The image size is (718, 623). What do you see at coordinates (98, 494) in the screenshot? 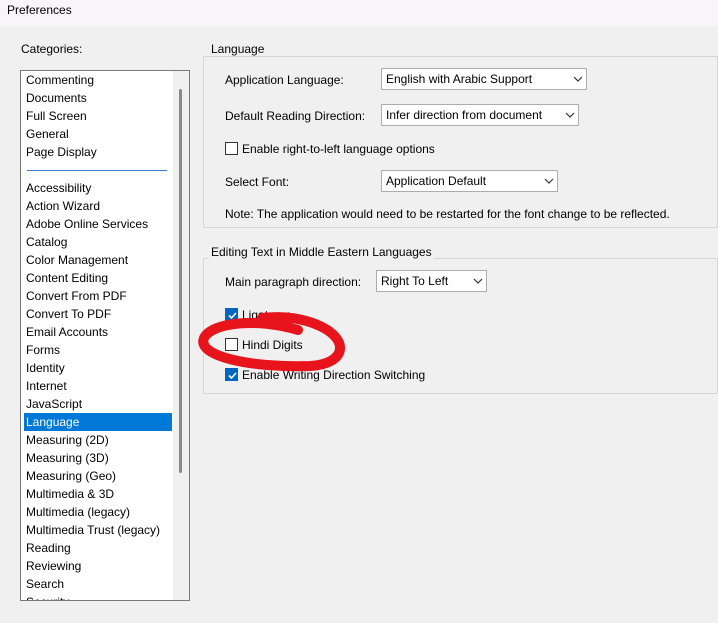
I see `category-multimedia-3d: Multimedia & 3D` at bounding box center [98, 494].